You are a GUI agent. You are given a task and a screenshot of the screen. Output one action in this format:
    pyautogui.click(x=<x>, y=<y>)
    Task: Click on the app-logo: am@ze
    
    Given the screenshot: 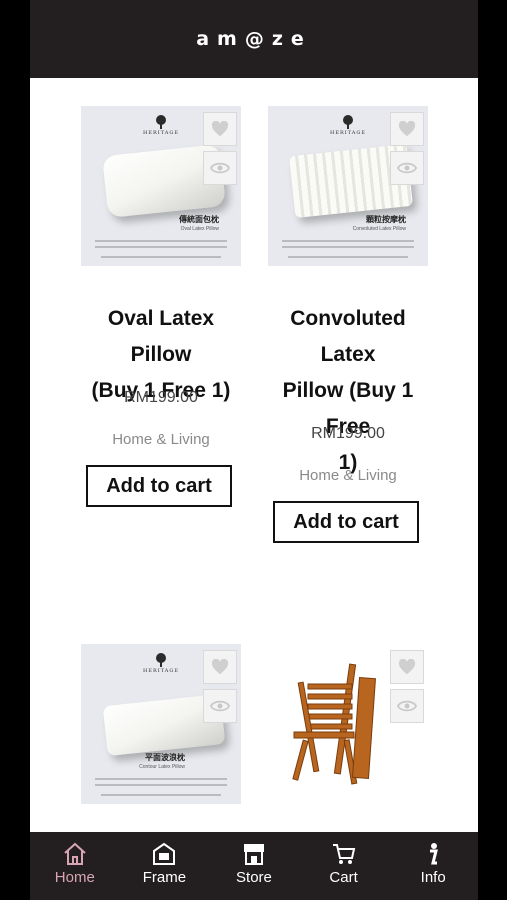 What is the action you would take?
    pyautogui.click(x=254, y=39)
    